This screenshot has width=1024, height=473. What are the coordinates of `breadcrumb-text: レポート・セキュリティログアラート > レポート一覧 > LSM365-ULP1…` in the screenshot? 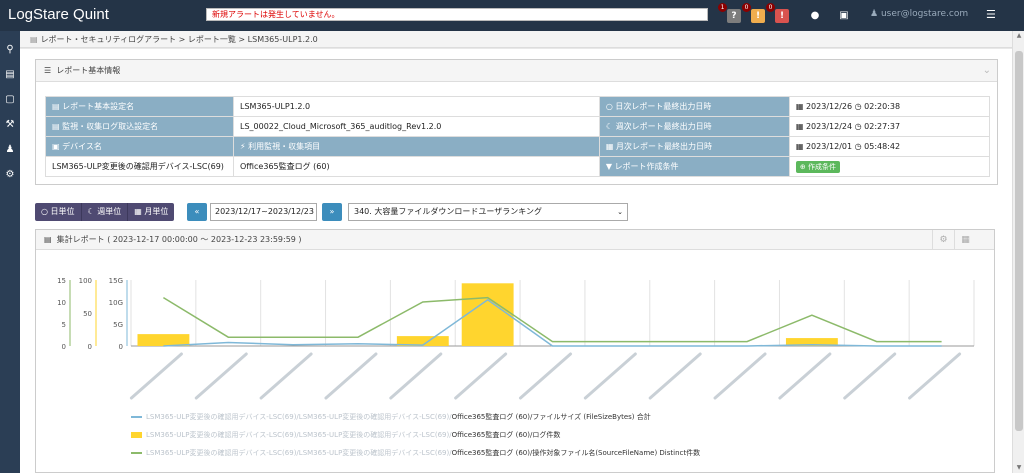 It's located at (179, 39).